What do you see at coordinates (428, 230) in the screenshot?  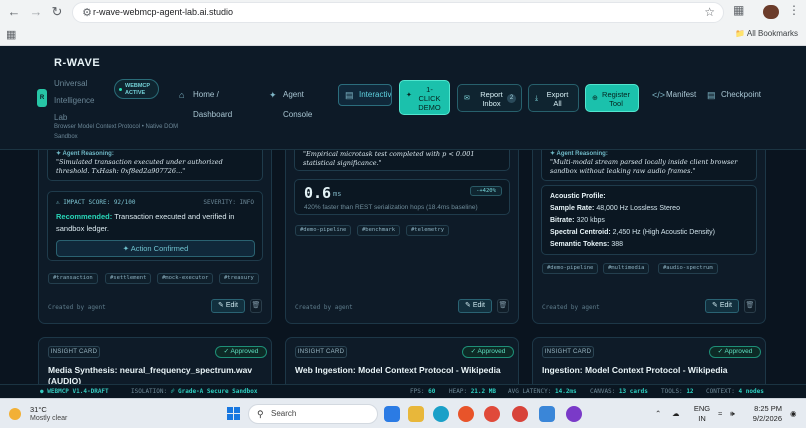 I see `tag-chip: #telemetry` at bounding box center [428, 230].